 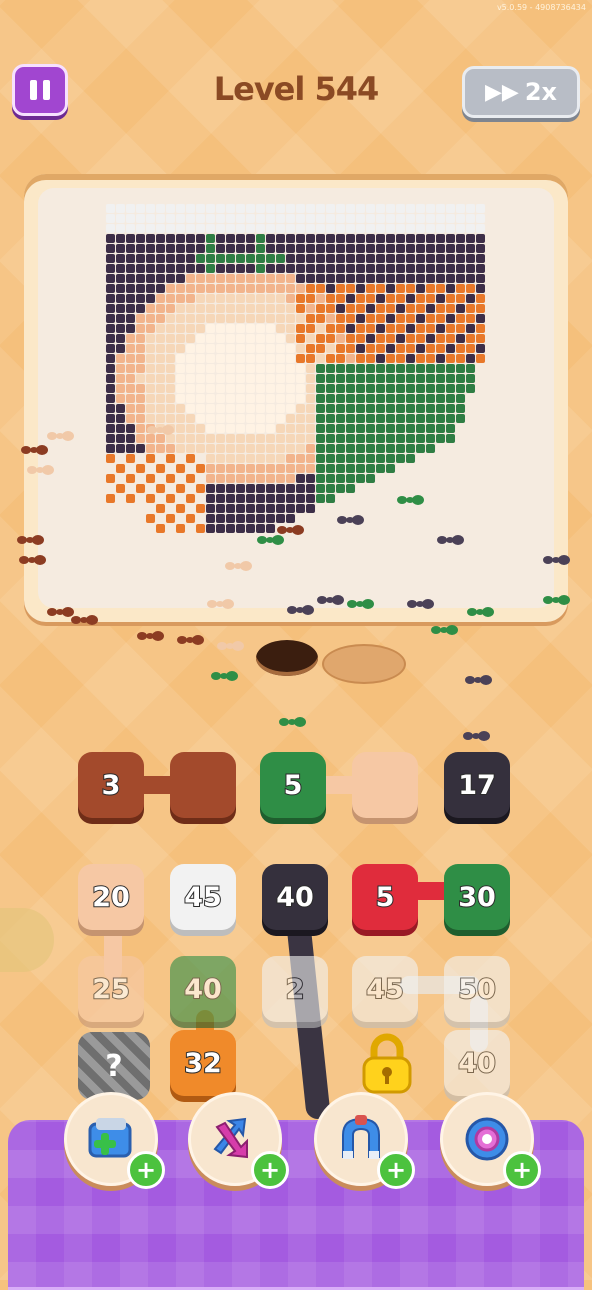 I want to click on queue-slot-3: 5, so click(x=293, y=785).